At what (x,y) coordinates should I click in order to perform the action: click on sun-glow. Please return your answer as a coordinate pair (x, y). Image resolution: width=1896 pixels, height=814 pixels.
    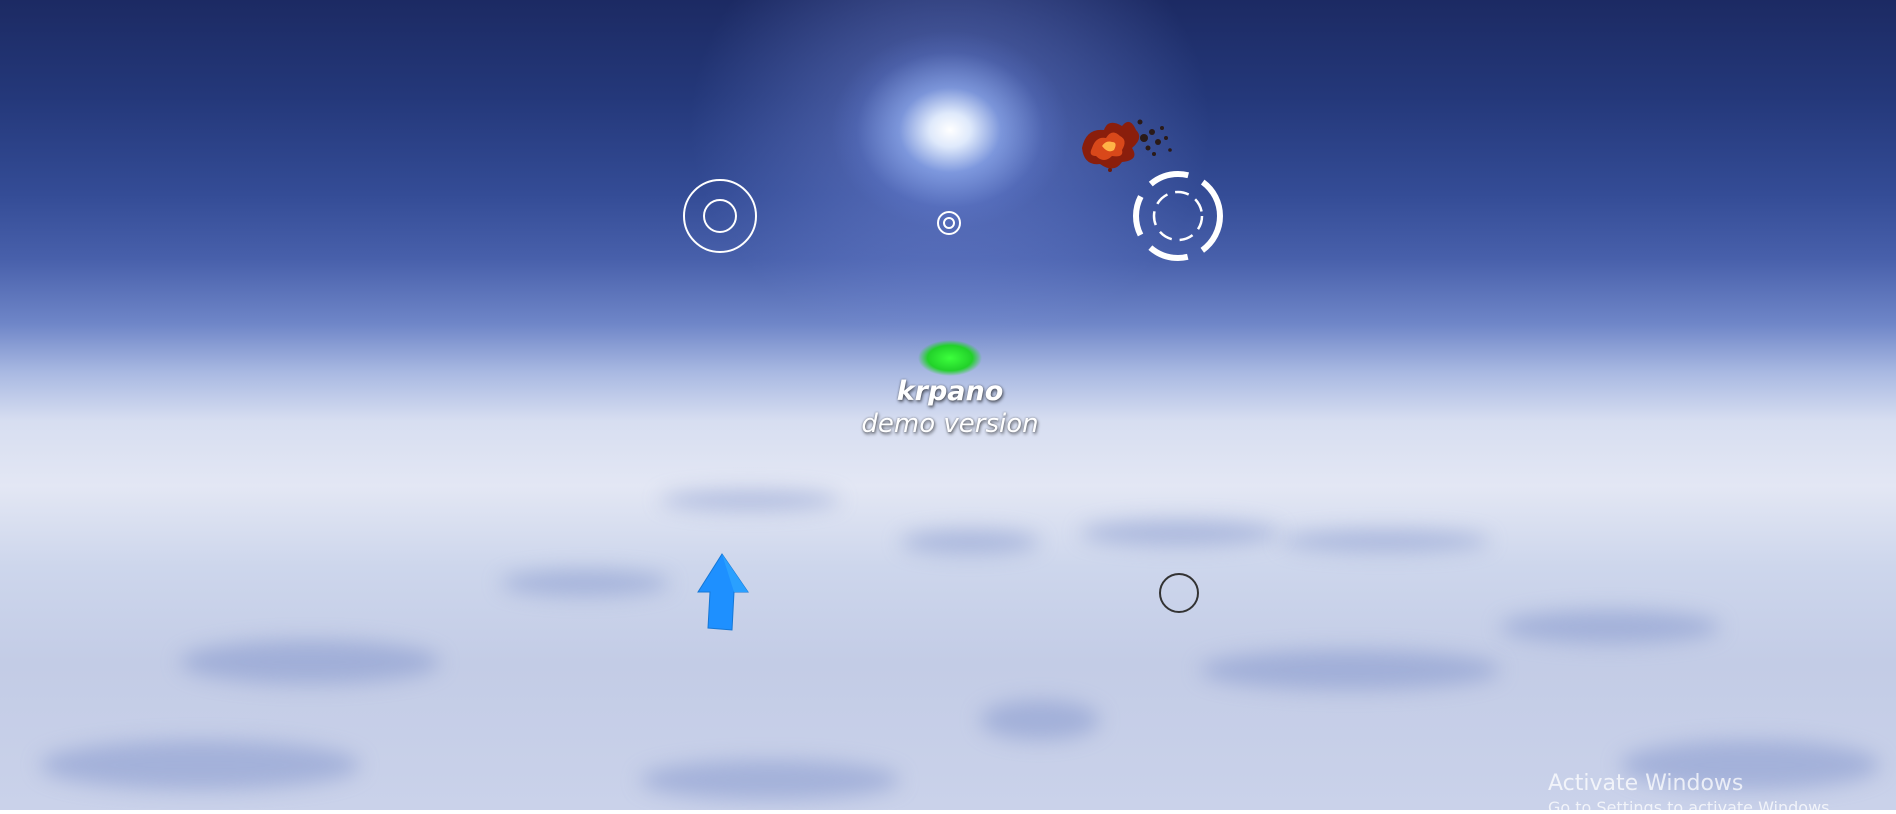
    Looking at the image, I should click on (950, 130).